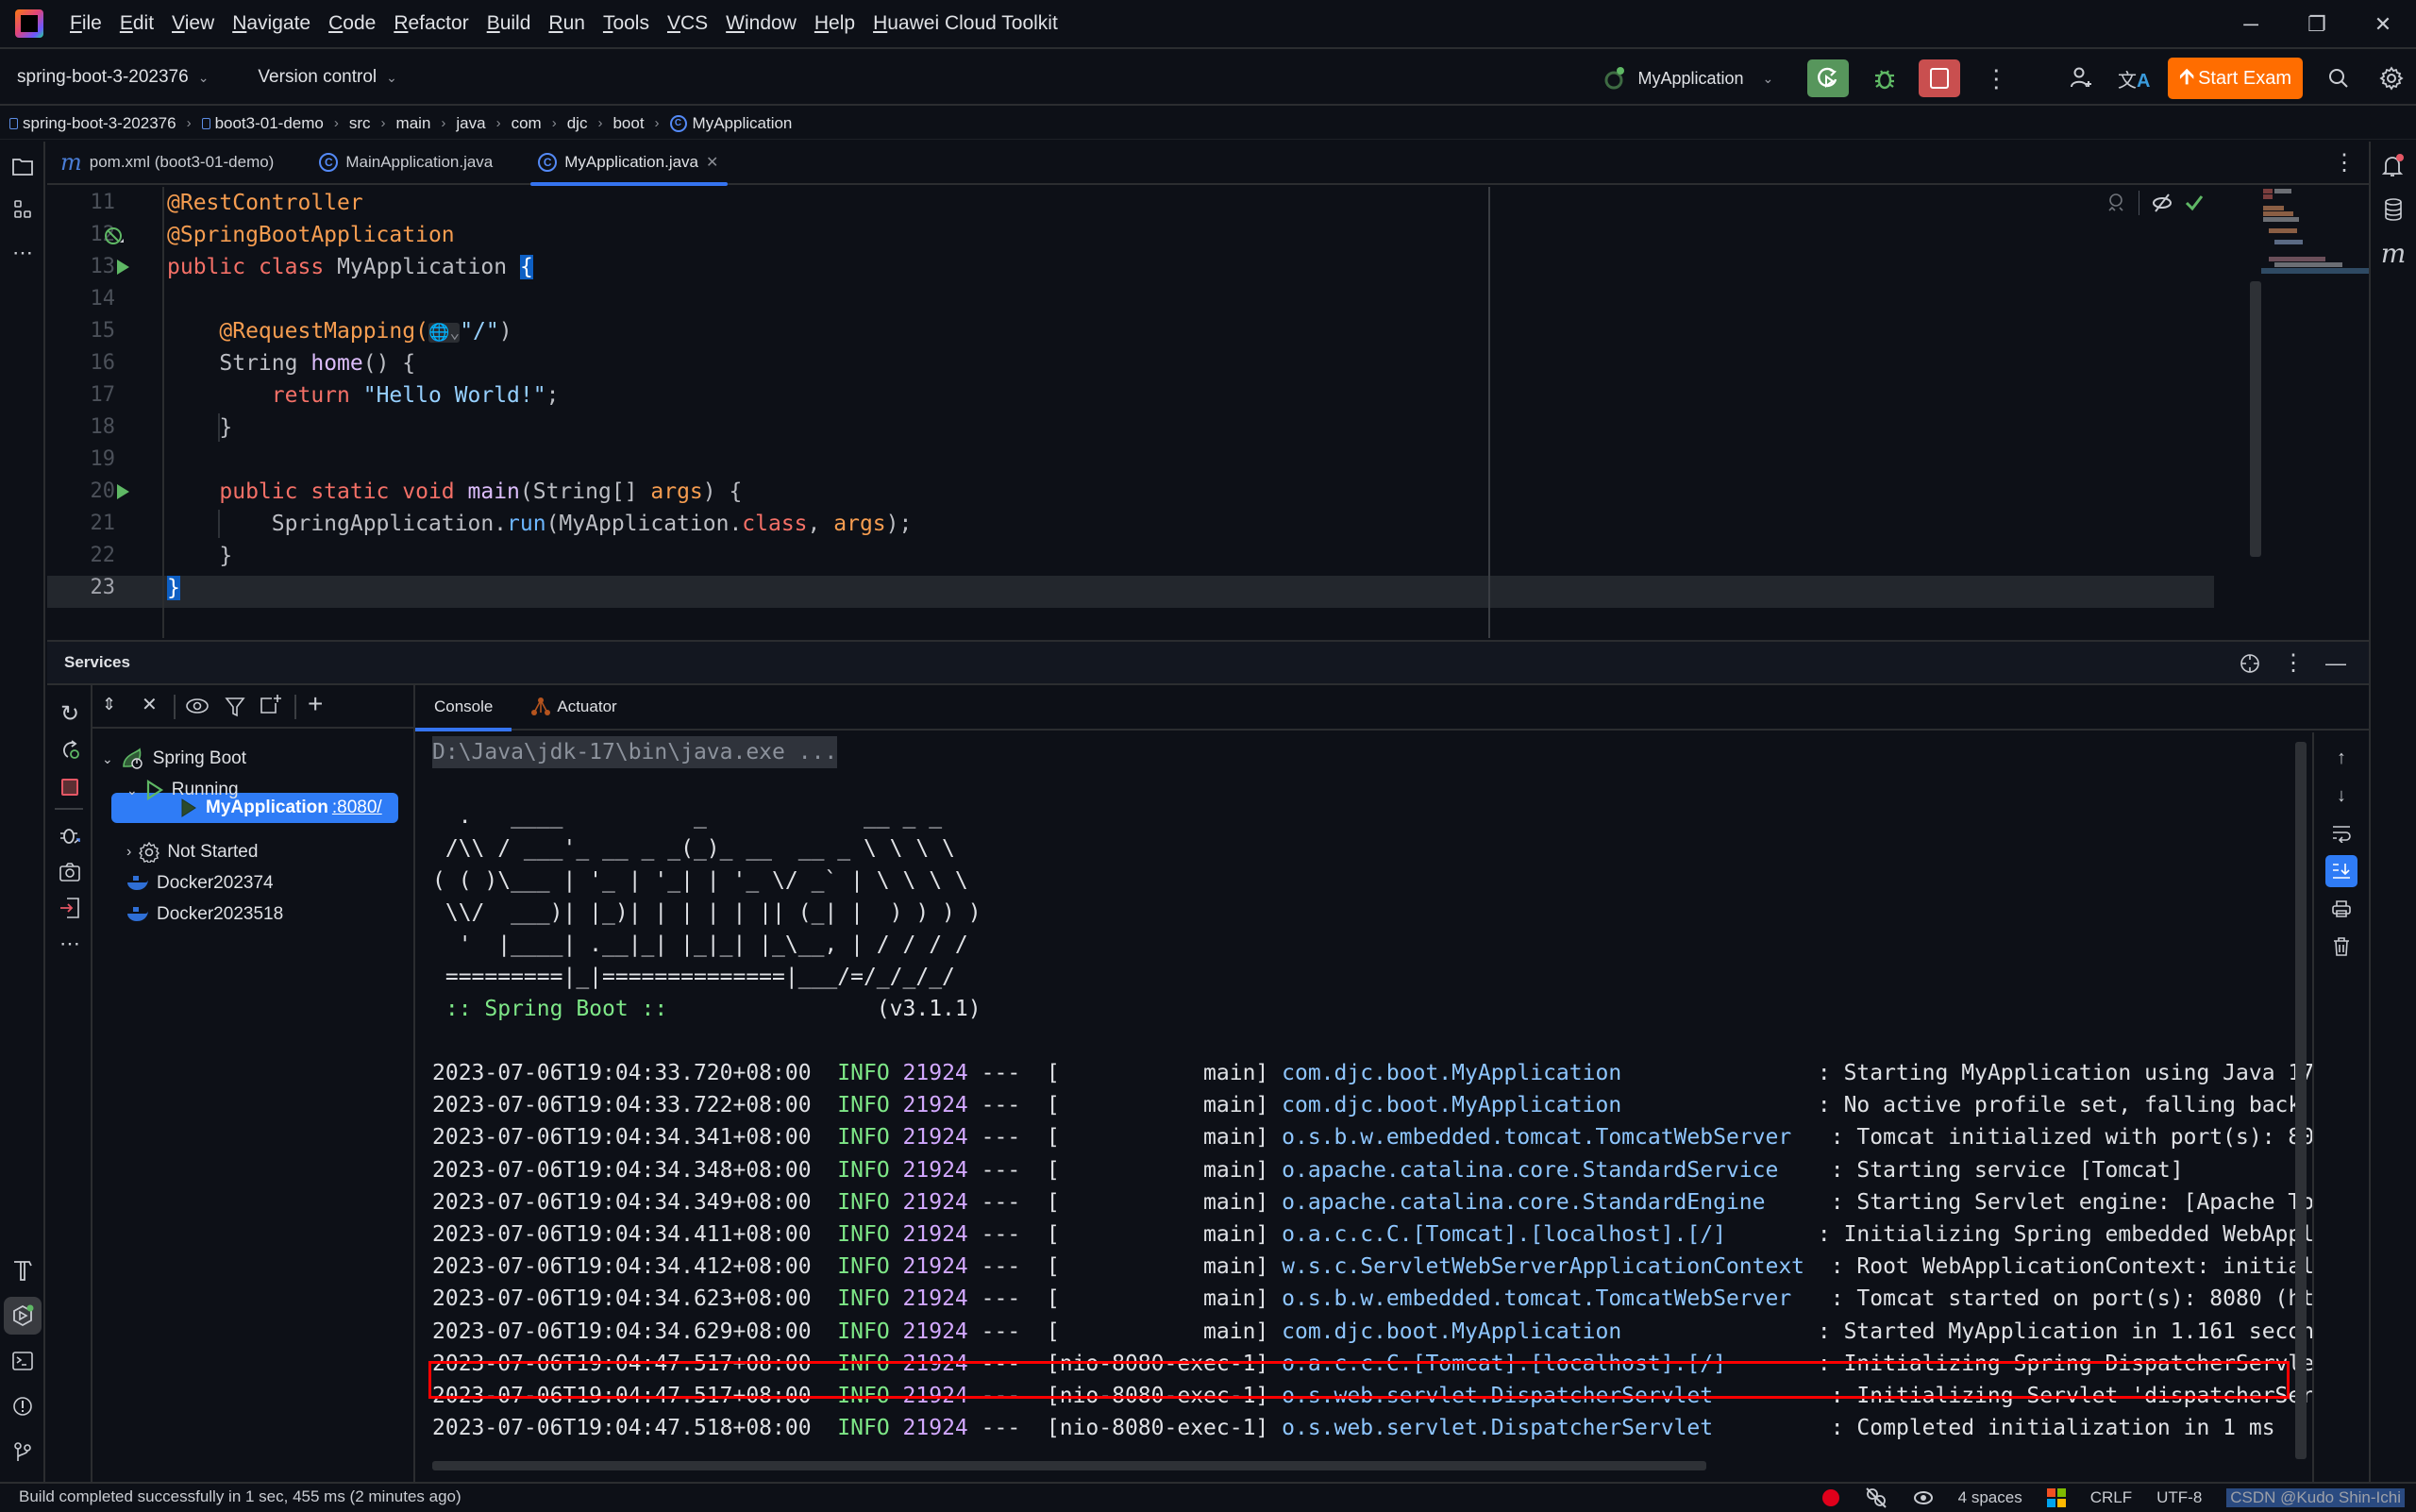 The image size is (2416, 1512). What do you see at coordinates (70, 944) in the screenshot?
I see `more-actions-button: ⋯` at bounding box center [70, 944].